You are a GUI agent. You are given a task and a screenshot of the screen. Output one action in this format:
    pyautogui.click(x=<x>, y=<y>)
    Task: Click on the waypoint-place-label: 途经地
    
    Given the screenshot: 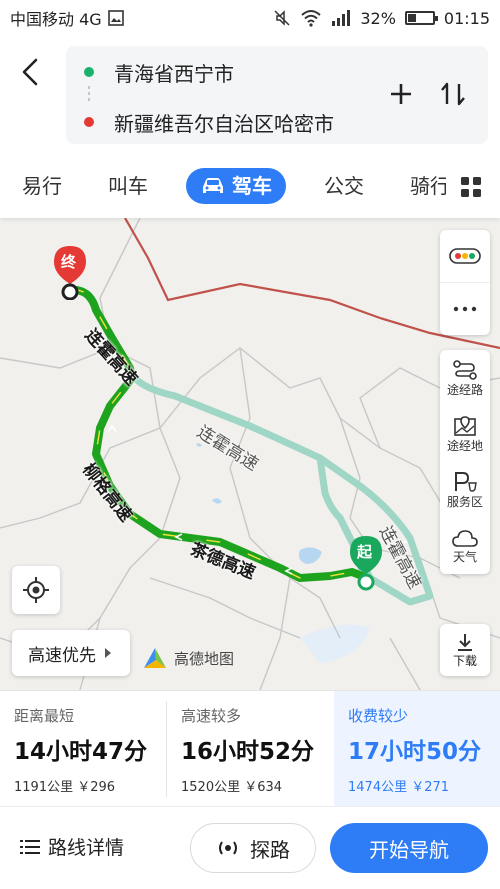 What is the action you would take?
    pyautogui.click(x=464, y=445)
    